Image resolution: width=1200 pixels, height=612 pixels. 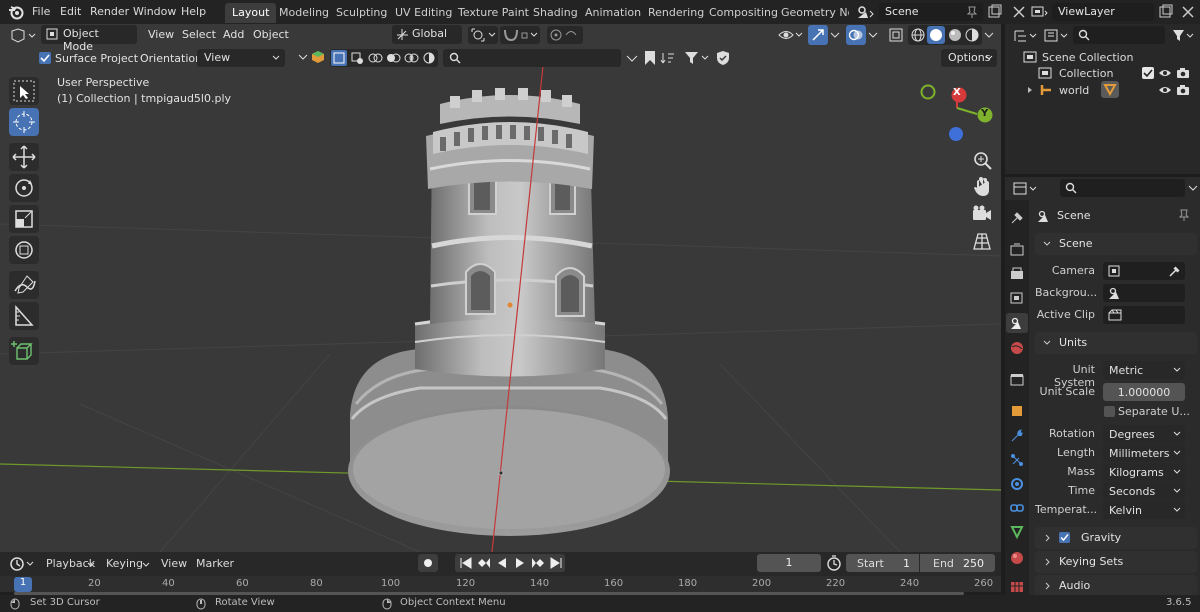 What do you see at coordinates (743, 13) in the screenshot?
I see `tab-compositing: Compositing` at bounding box center [743, 13].